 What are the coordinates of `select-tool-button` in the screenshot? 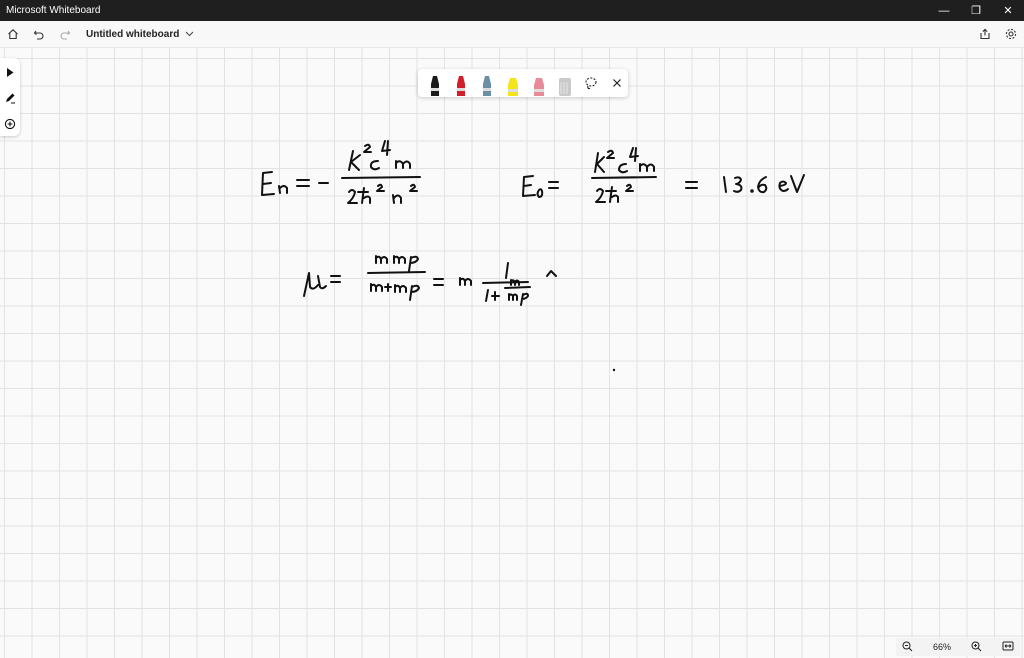 It's located at (10, 72).